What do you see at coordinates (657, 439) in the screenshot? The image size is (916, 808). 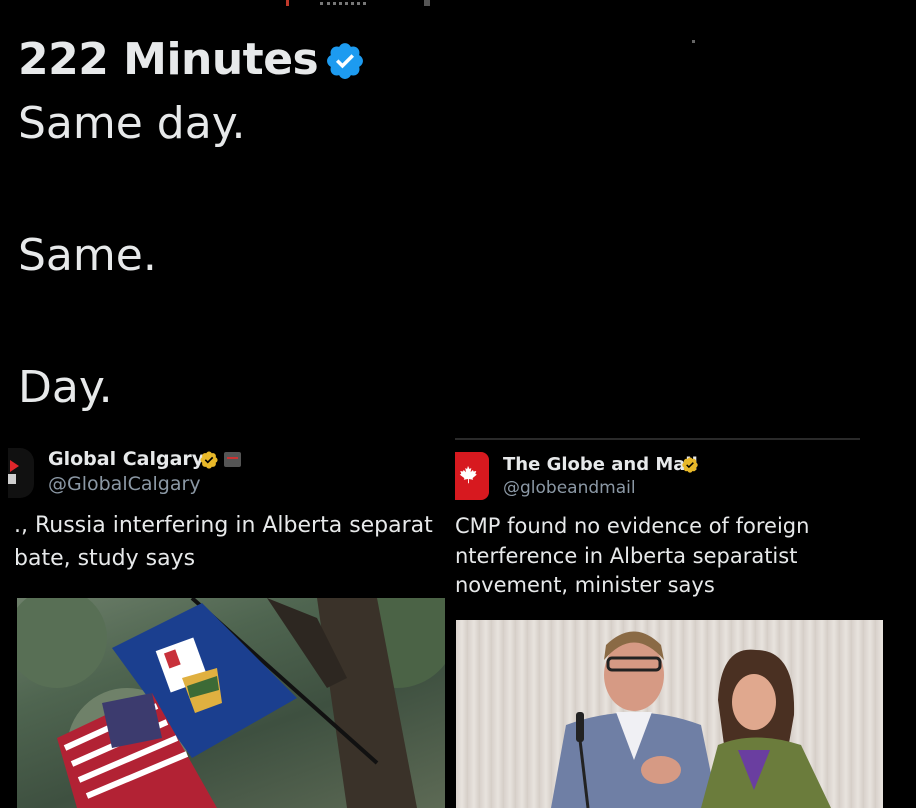 I see `card-top-border` at bounding box center [657, 439].